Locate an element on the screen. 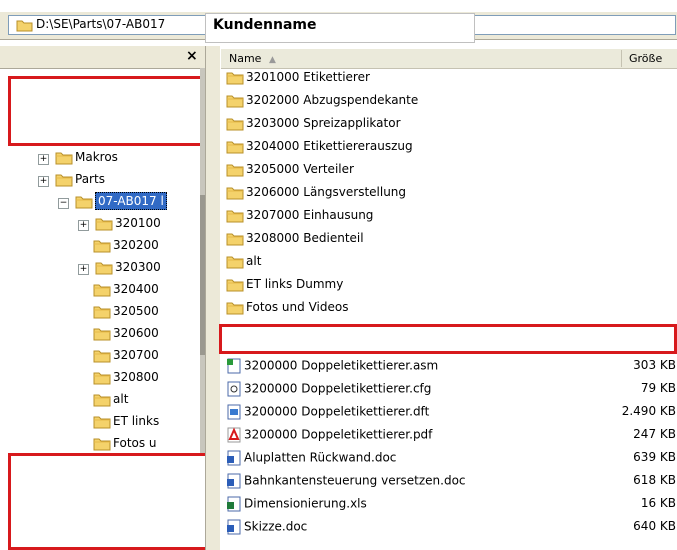 Image resolution: width=677 pixels, height=550 pixels. file-row: Bahnkantensteuerung versetzen.doc 618 KB is located at coordinates (451, 484).